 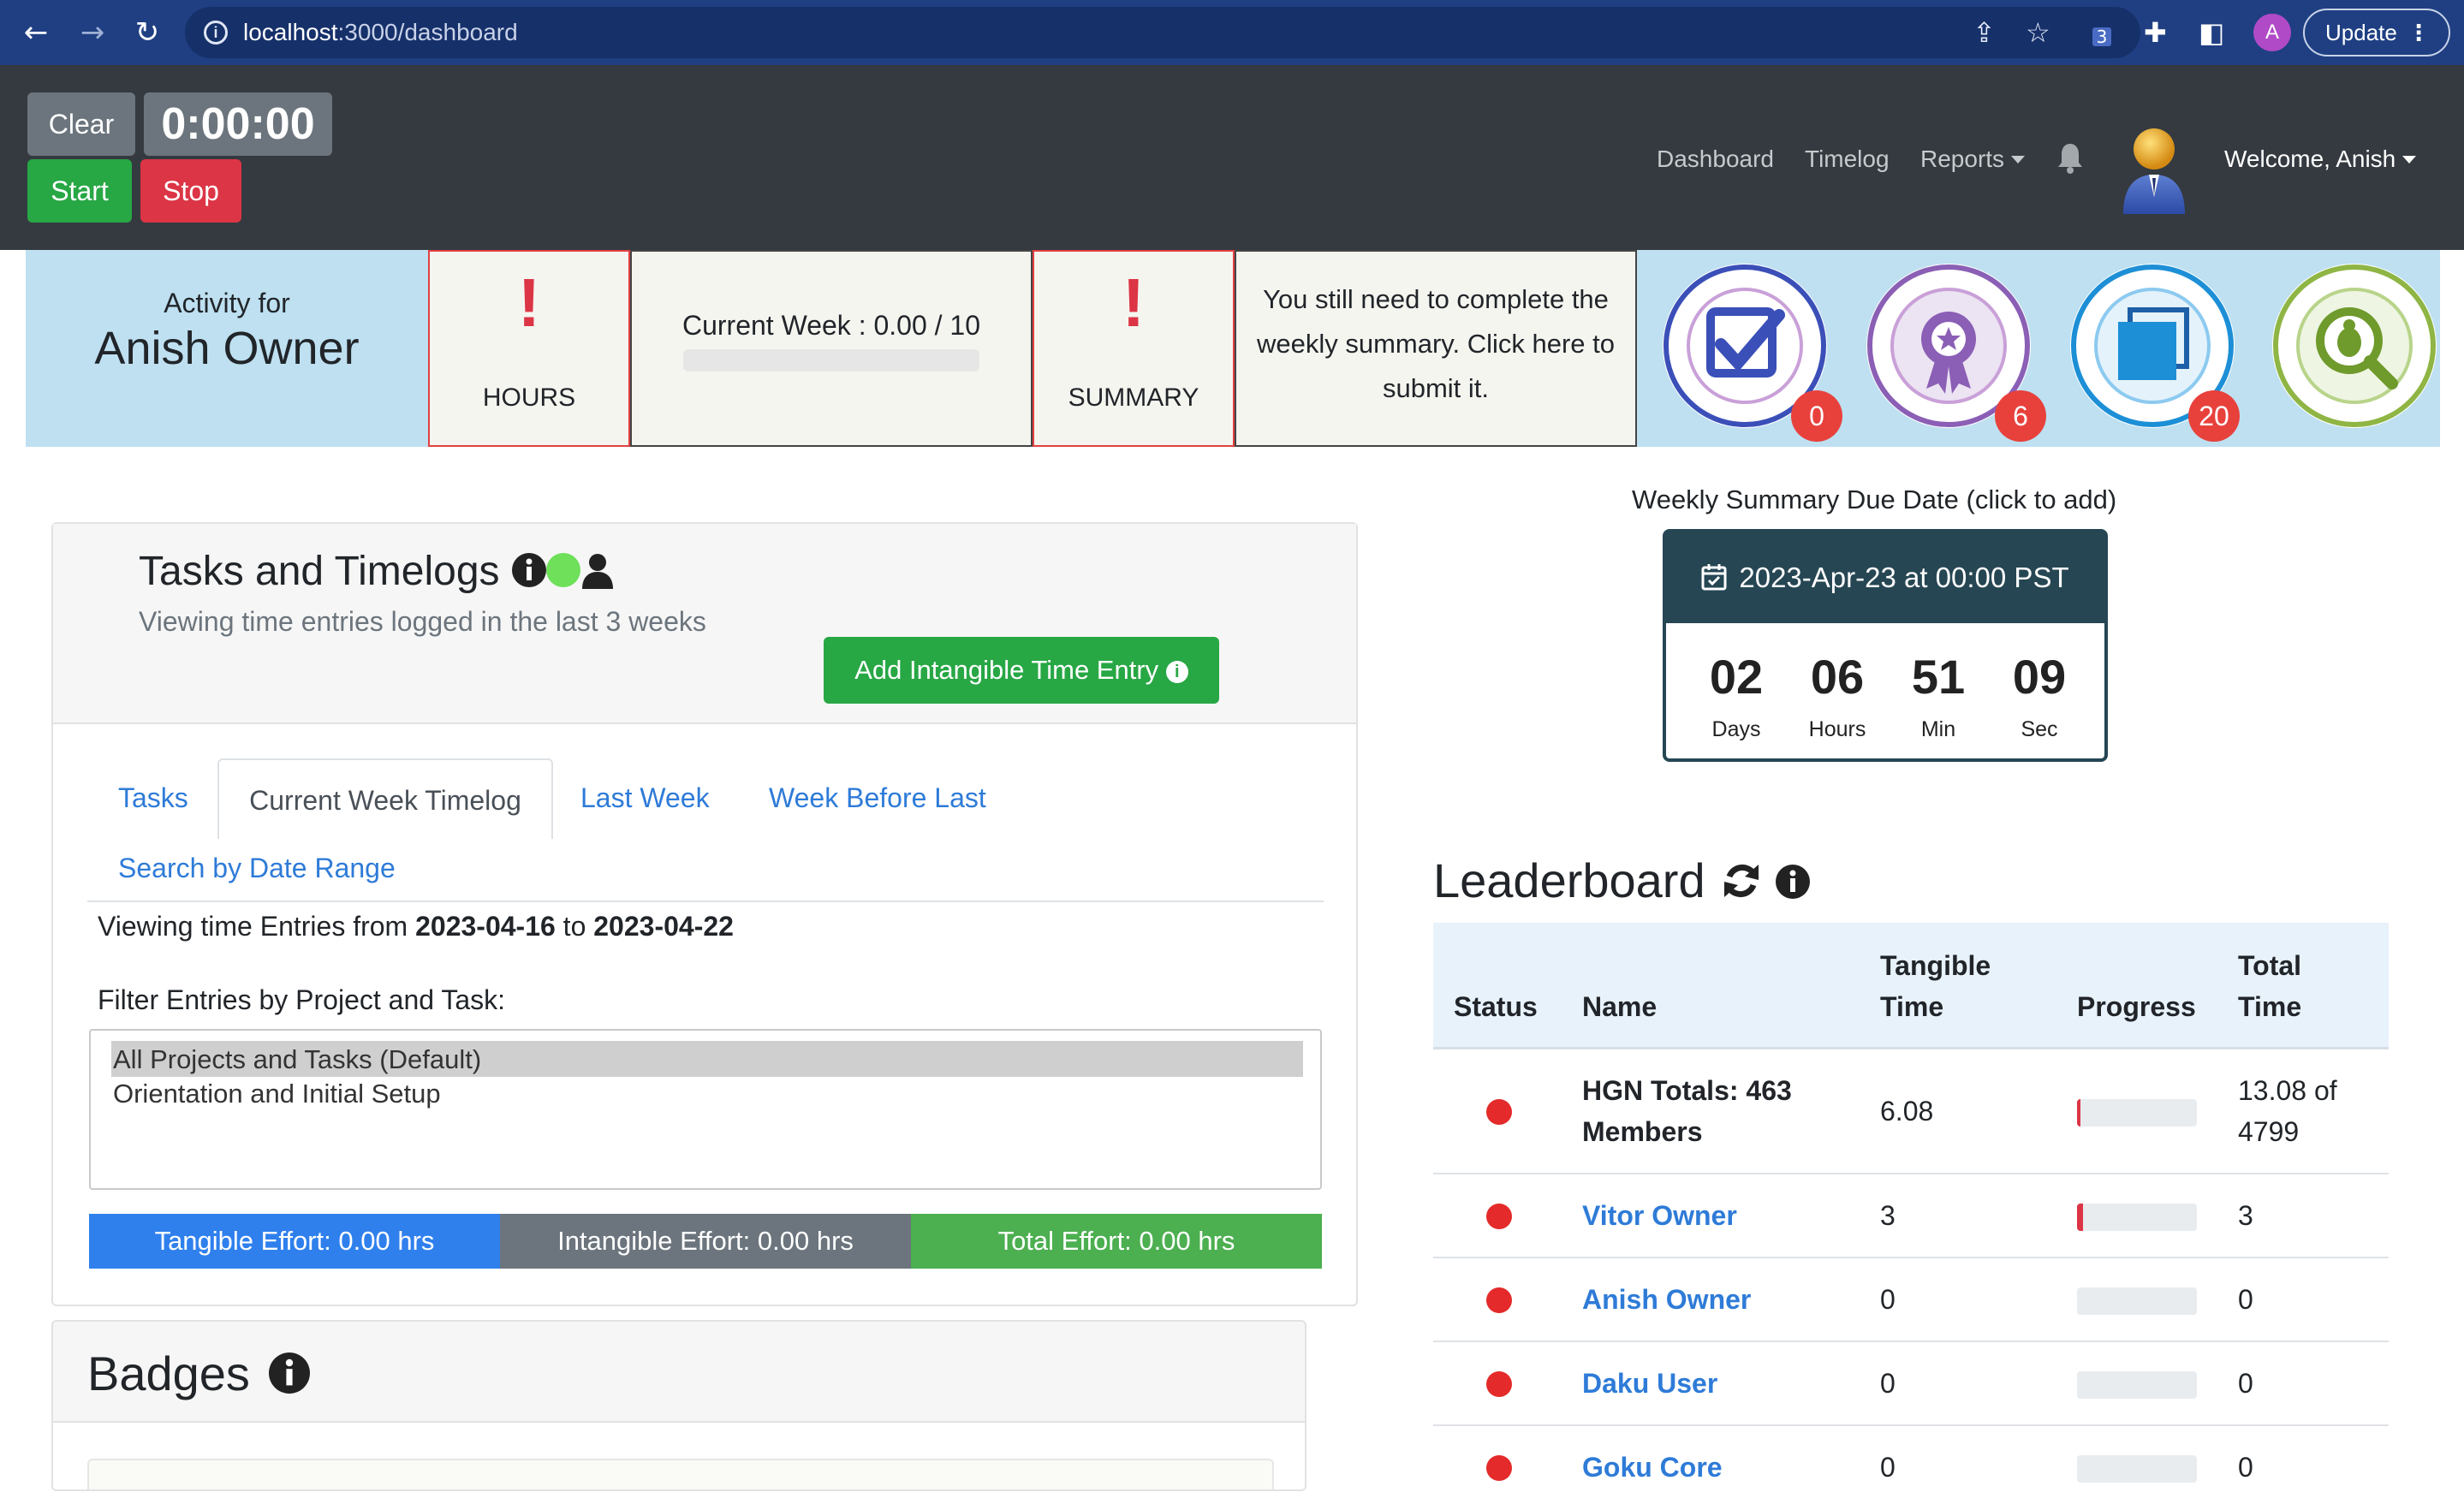 What do you see at coordinates (2102, 36) in the screenshot?
I see `extension-badge-icon: 3` at bounding box center [2102, 36].